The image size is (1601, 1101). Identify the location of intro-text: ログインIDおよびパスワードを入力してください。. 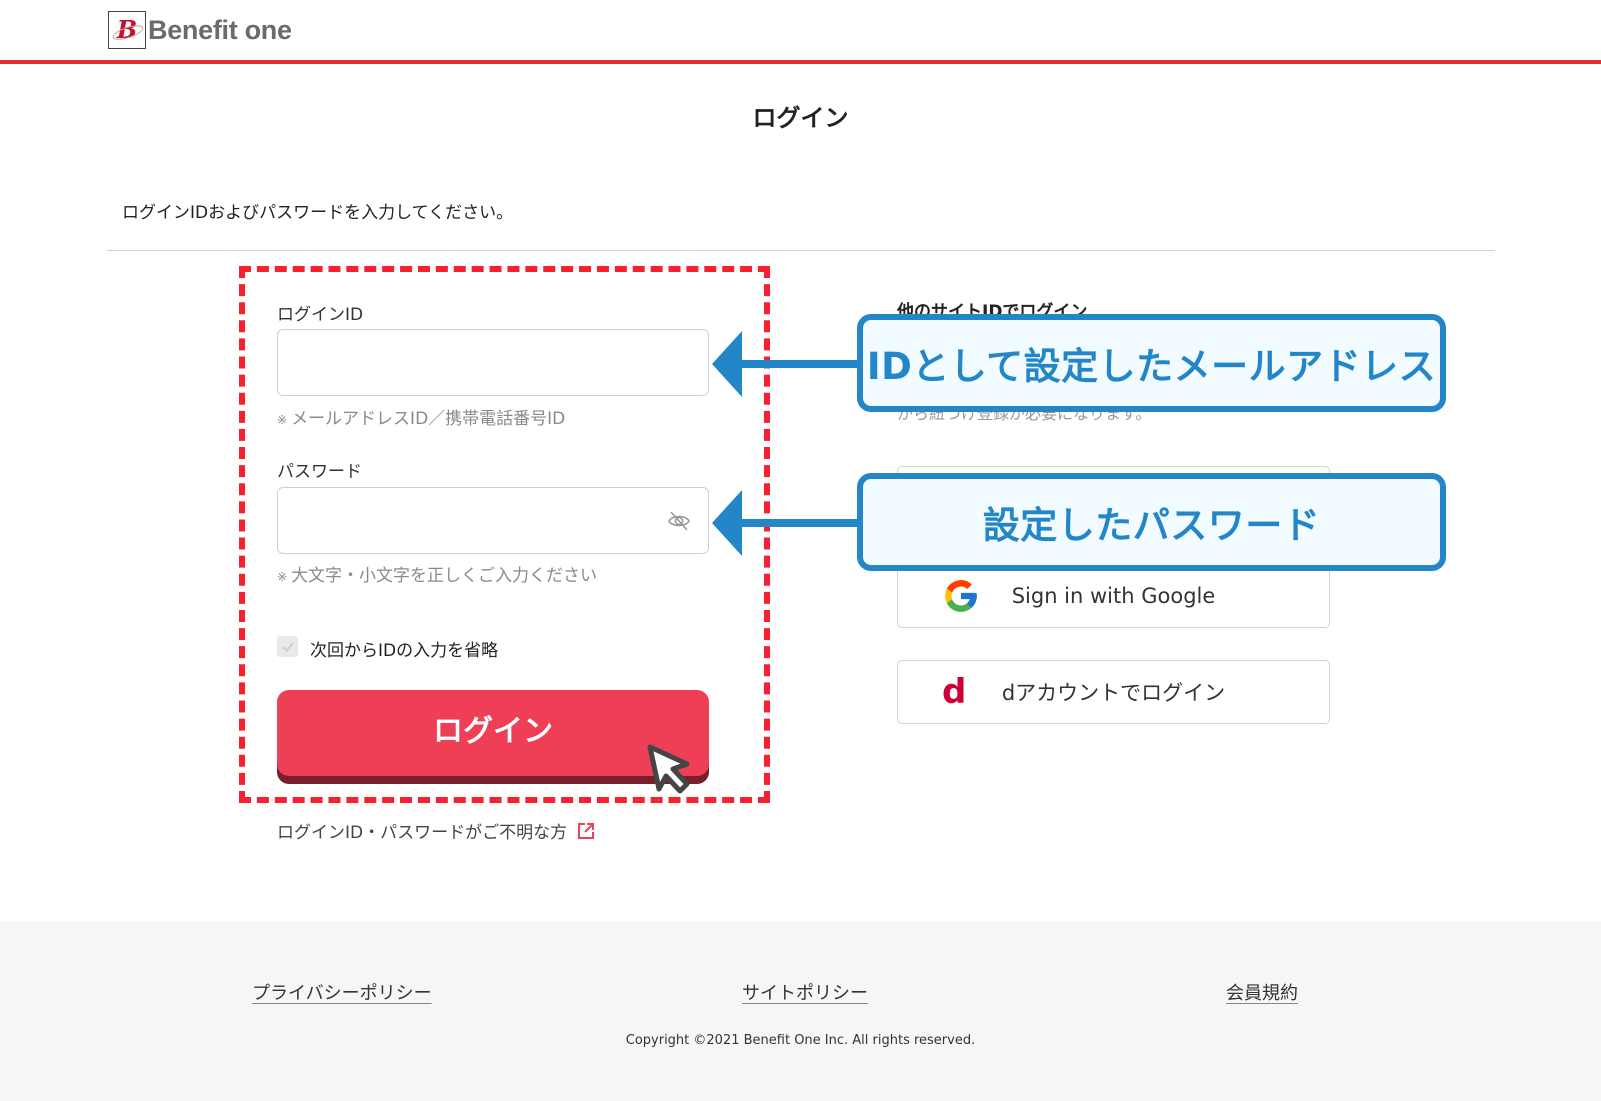
(318, 213).